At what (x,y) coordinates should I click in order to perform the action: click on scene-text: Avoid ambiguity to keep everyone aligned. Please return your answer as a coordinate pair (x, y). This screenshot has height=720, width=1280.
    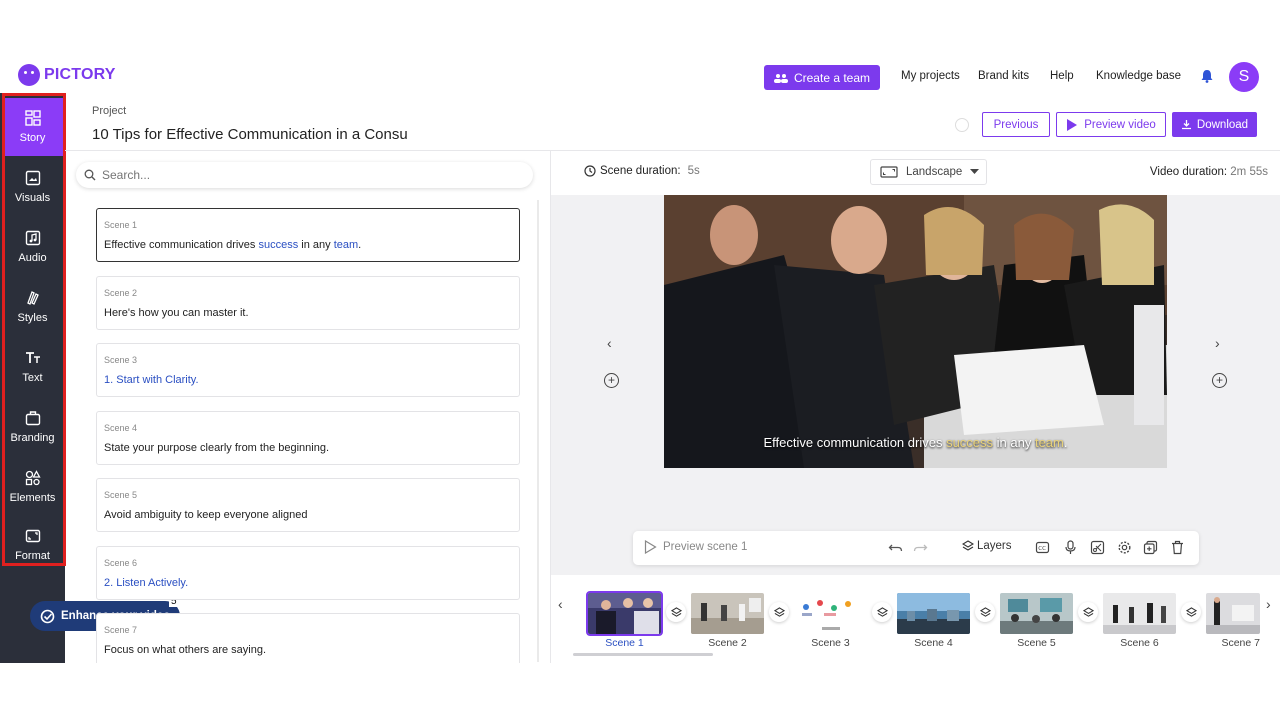
    Looking at the image, I should click on (308, 515).